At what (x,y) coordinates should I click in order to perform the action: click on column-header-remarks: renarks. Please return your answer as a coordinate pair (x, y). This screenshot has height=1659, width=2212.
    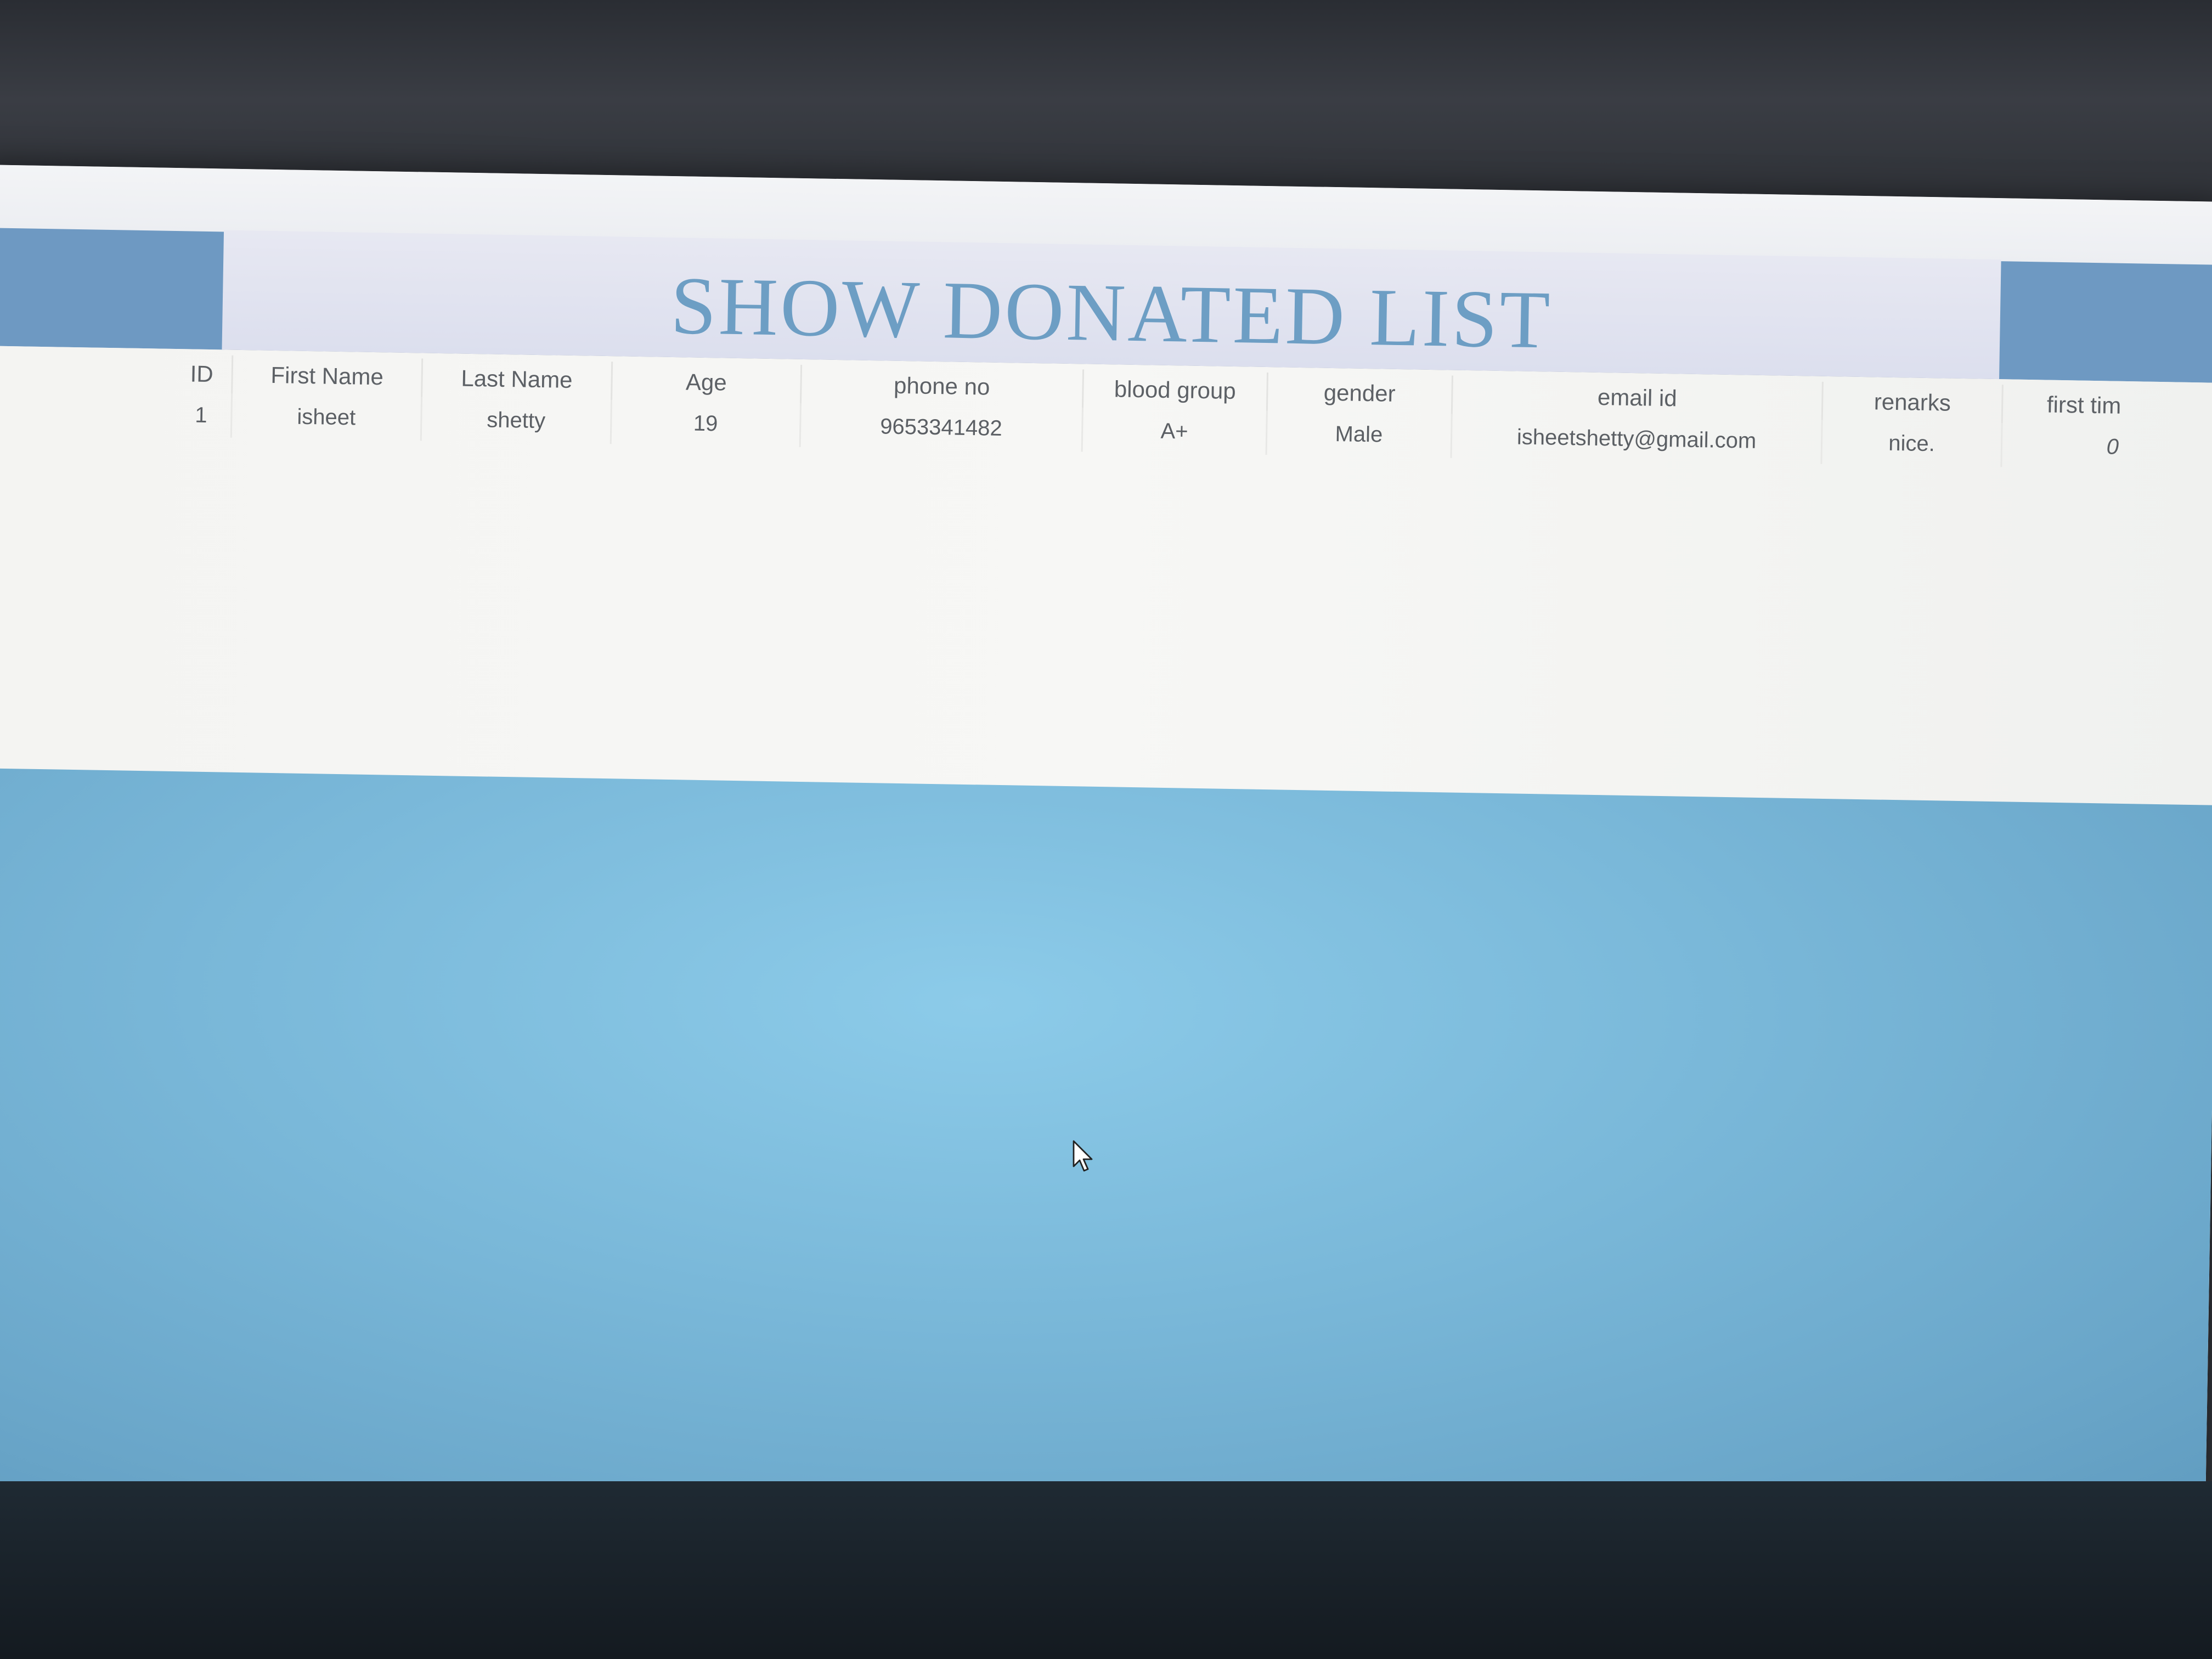
    Looking at the image, I should click on (1912, 403).